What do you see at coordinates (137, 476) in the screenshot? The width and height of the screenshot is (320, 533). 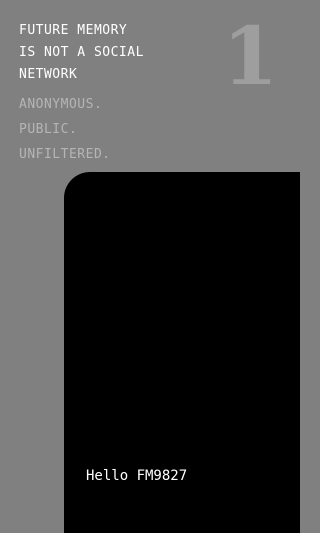 I see `greeting-text: Hello FM9827` at bounding box center [137, 476].